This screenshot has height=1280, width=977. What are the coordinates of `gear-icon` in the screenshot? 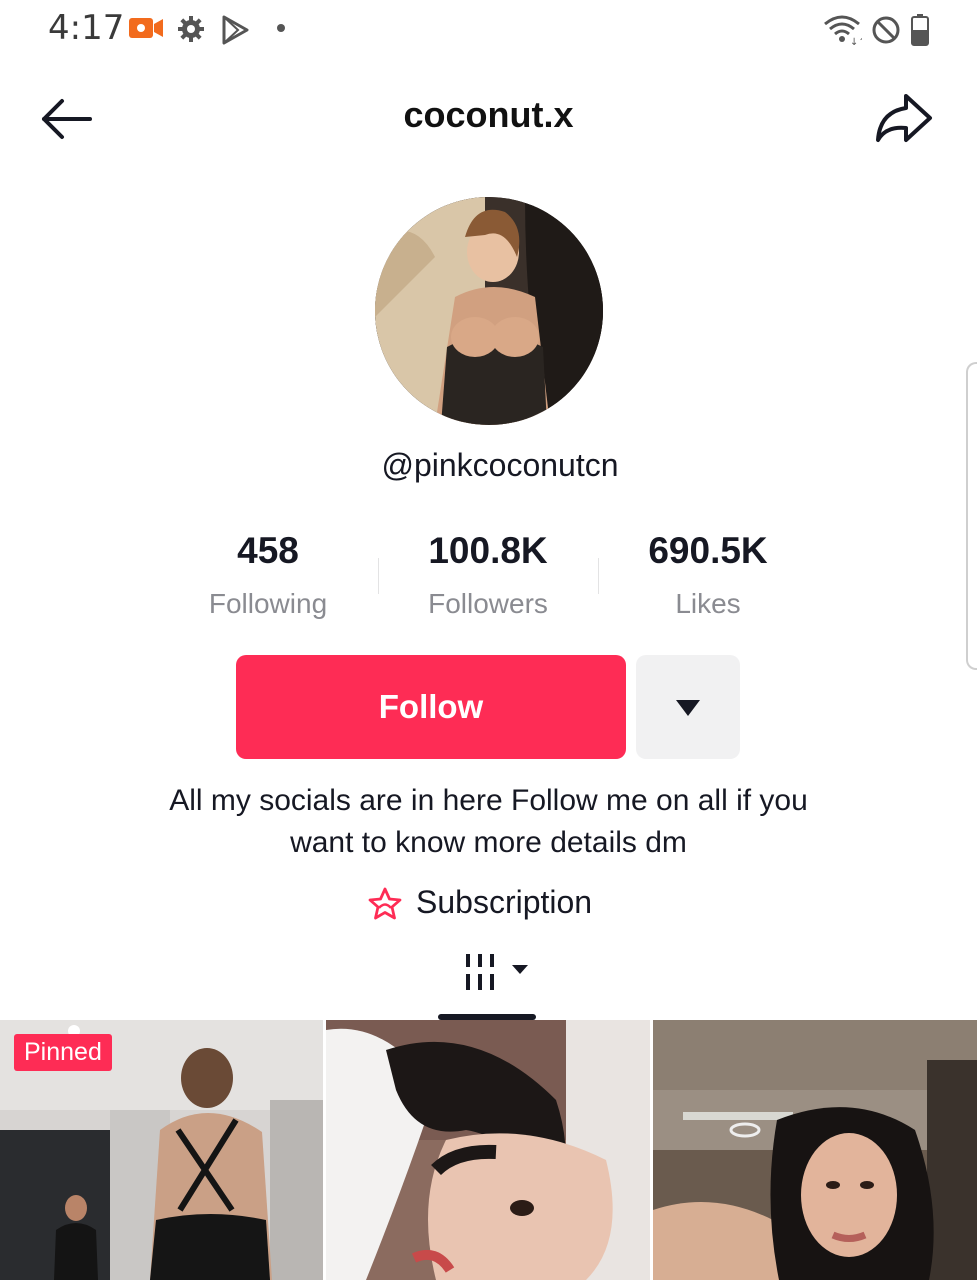 It's located at (191, 31).